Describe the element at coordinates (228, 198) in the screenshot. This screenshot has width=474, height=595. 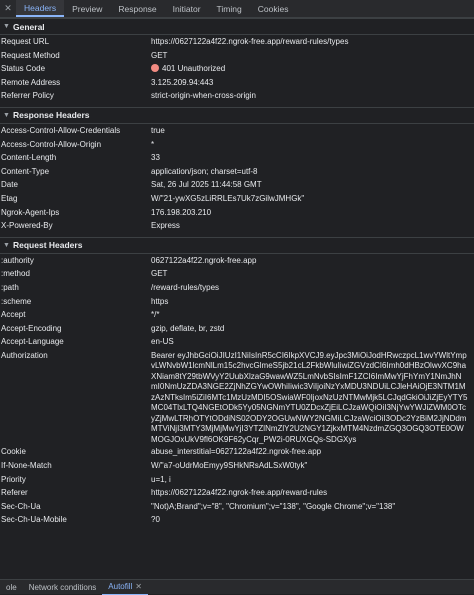
I see `header-value: W/"21-ywXG5zLiRRLEs7Uk7zGilwJMHGk"` at that location.